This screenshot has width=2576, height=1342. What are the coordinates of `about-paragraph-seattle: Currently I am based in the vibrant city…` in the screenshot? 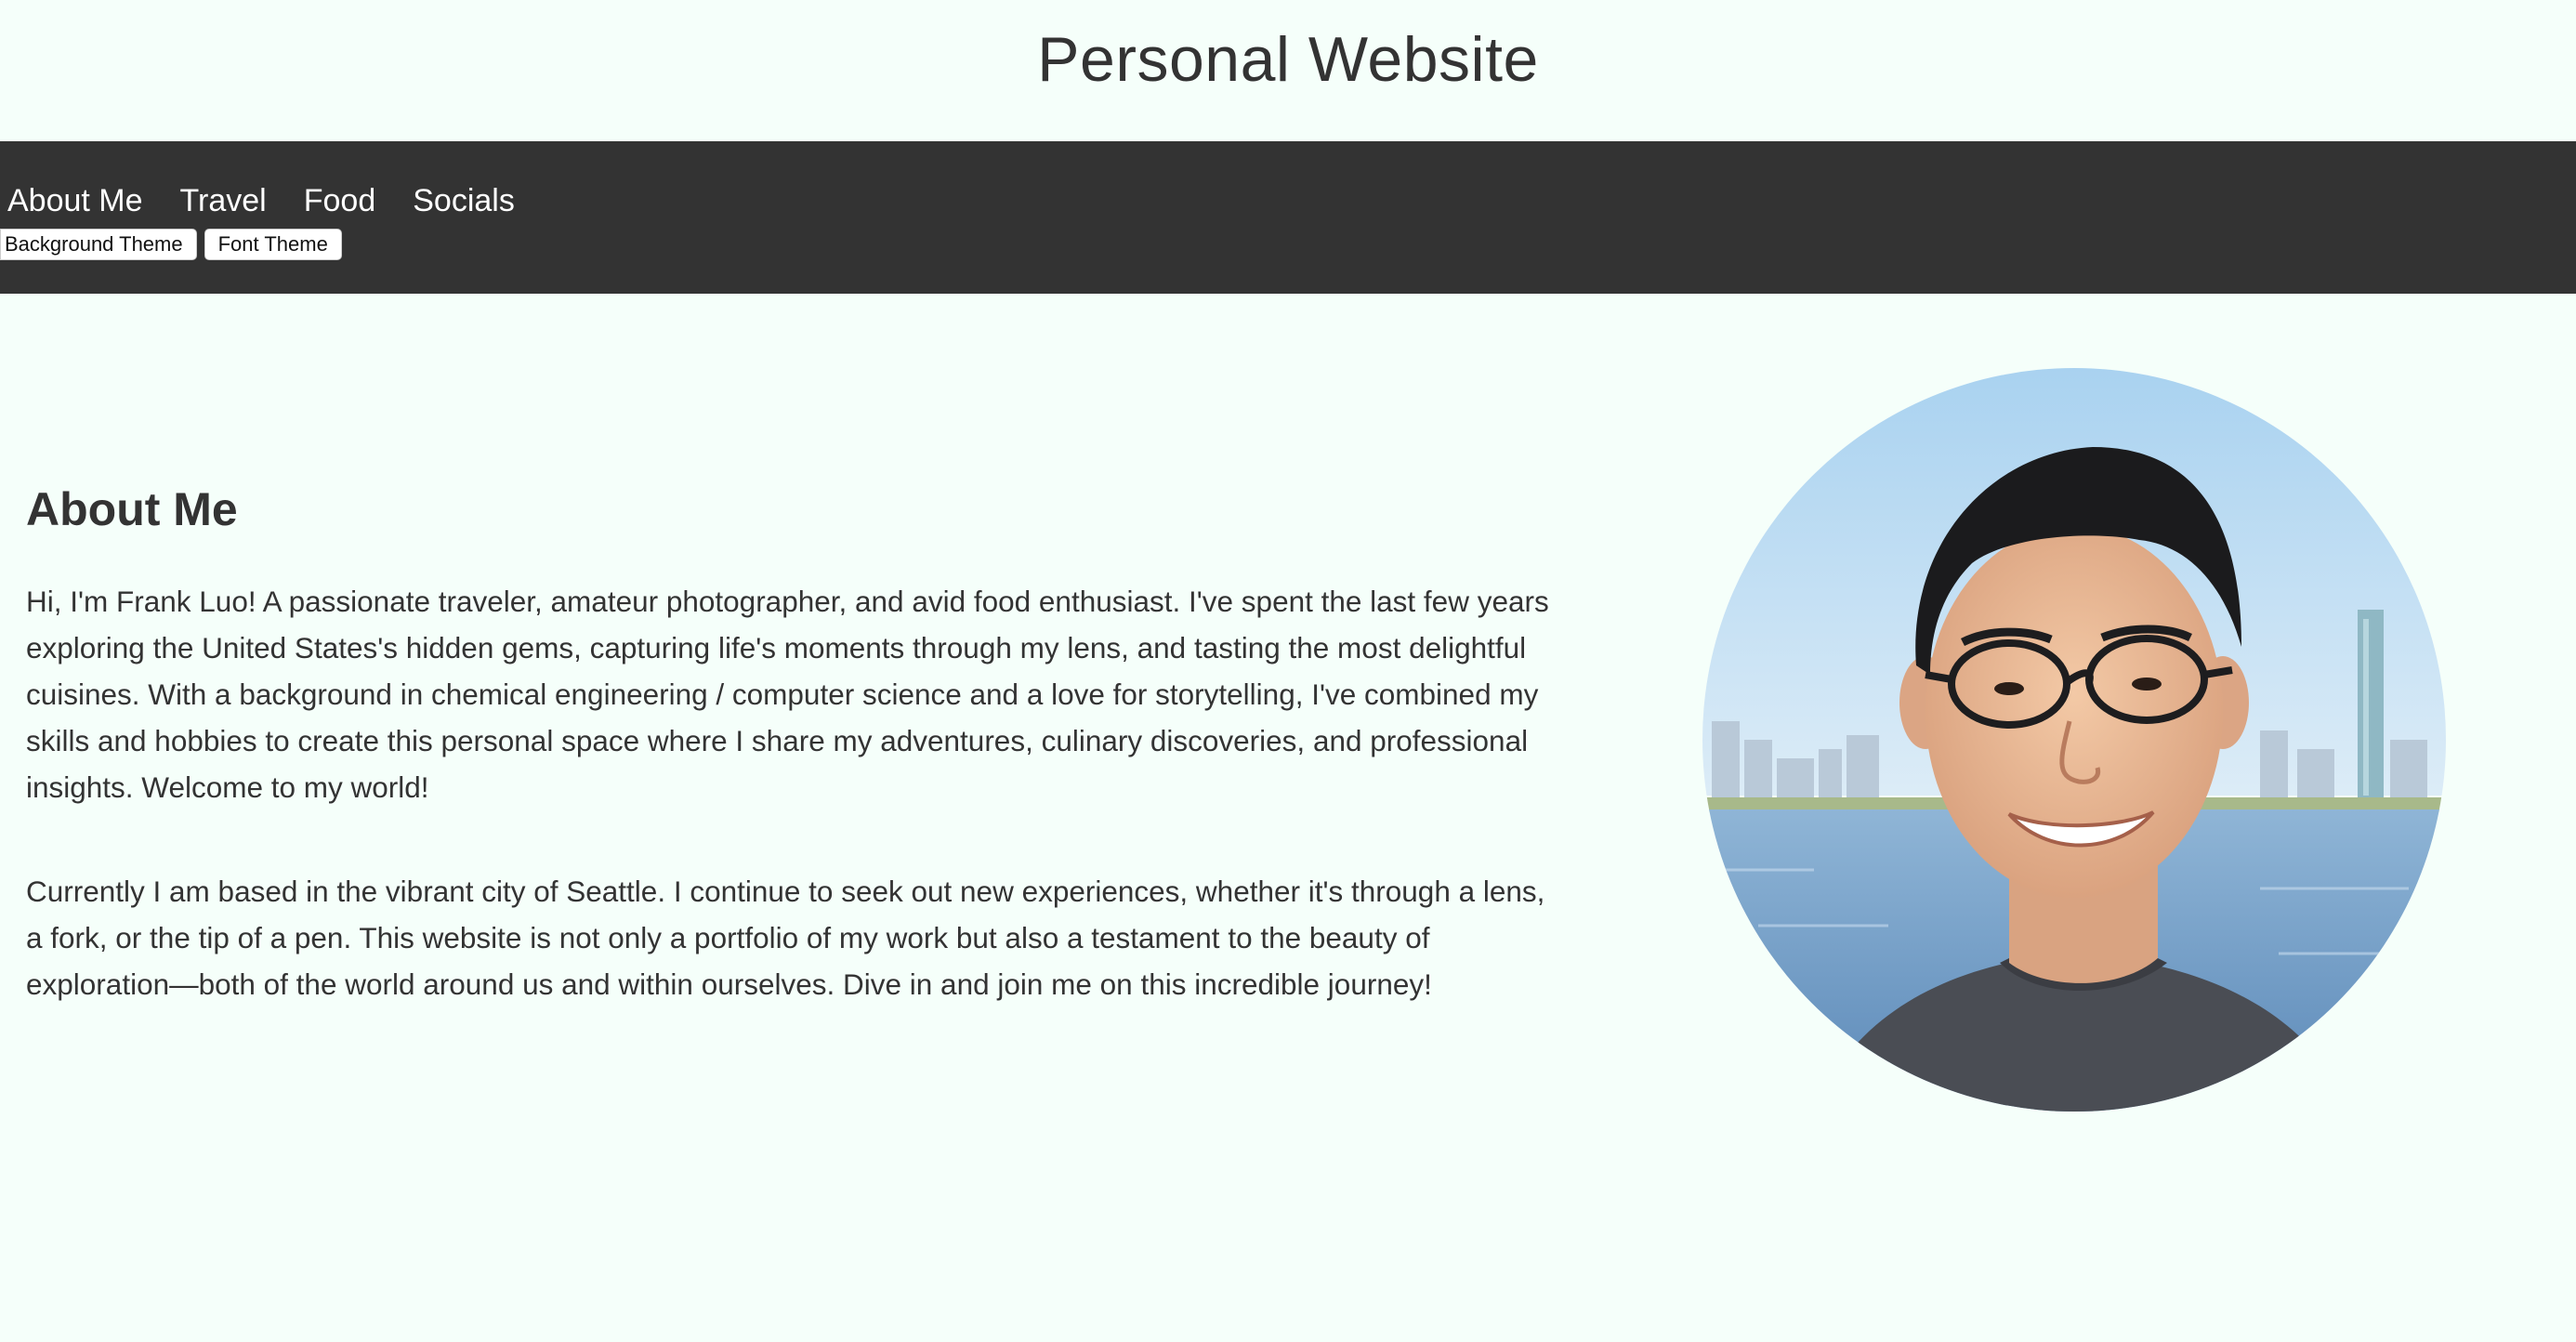 It's located at (785, 938).